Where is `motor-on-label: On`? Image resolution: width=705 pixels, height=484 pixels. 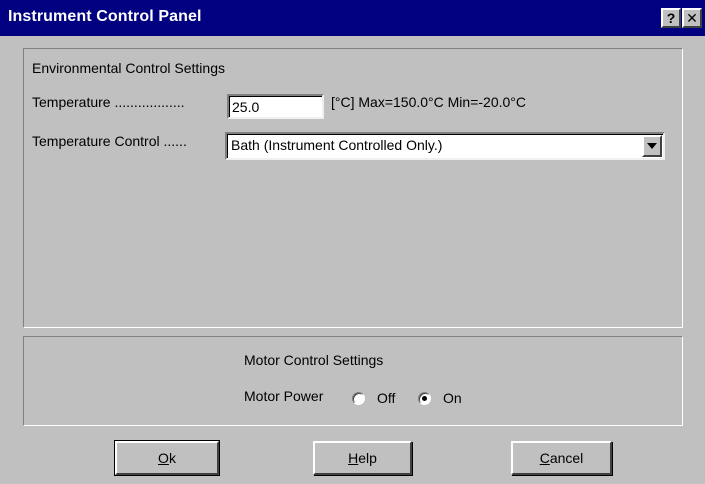 motor-on-label: On is located at coordinates (452, 398).